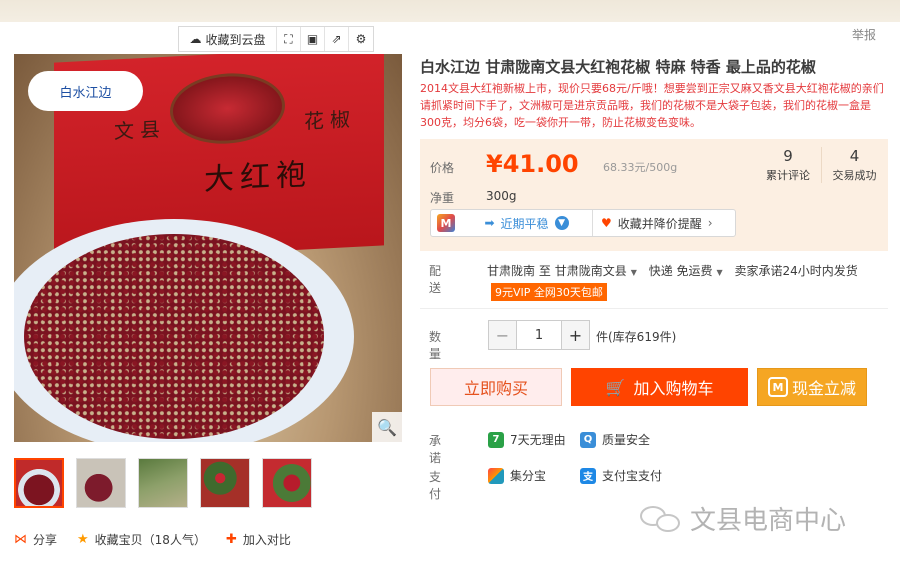 Image resolution: width=900 pixels, height=562 pixels. I want to click on arrow-right-icon: ➡, so click(489, 223).